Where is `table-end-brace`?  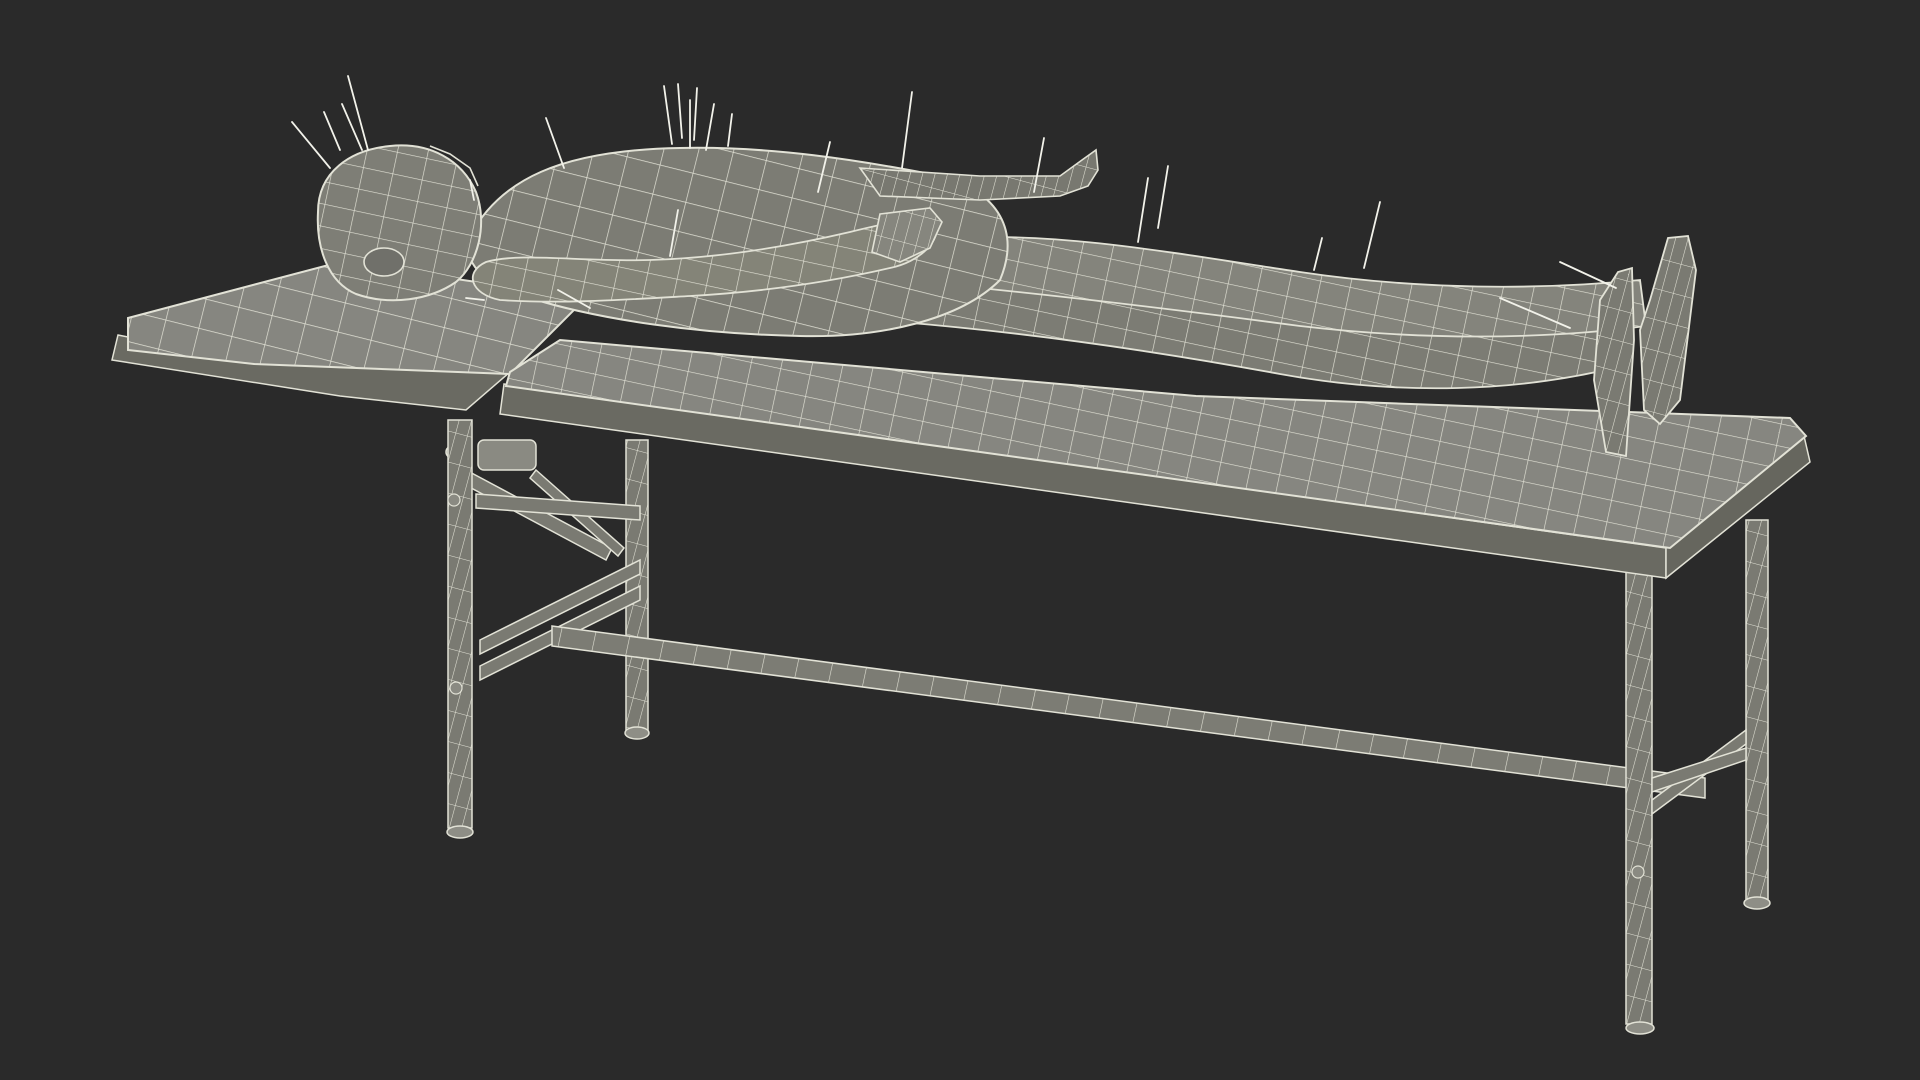
table-end-brace is located at coordinates (1699, 772).